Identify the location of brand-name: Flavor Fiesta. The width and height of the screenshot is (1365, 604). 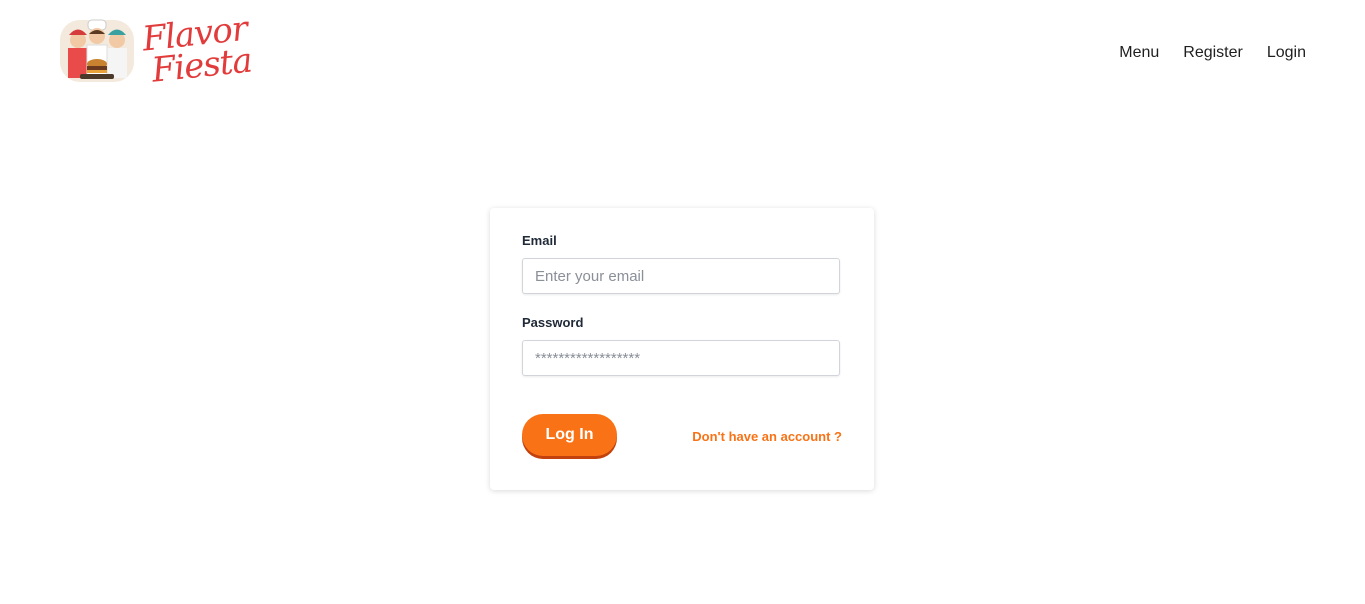
(197, 50).